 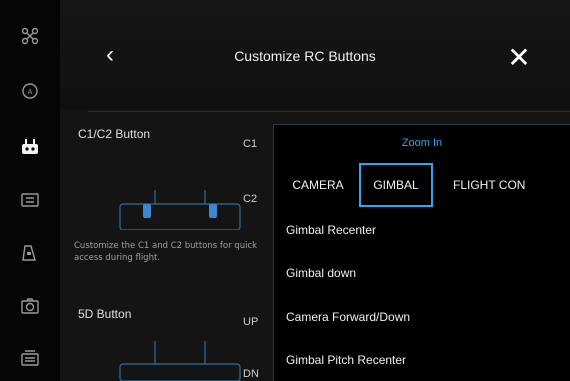 What do you see at coordinates (30, 200) in the screenshot?
I see `screen-icon` at bounding box center [30, 200].